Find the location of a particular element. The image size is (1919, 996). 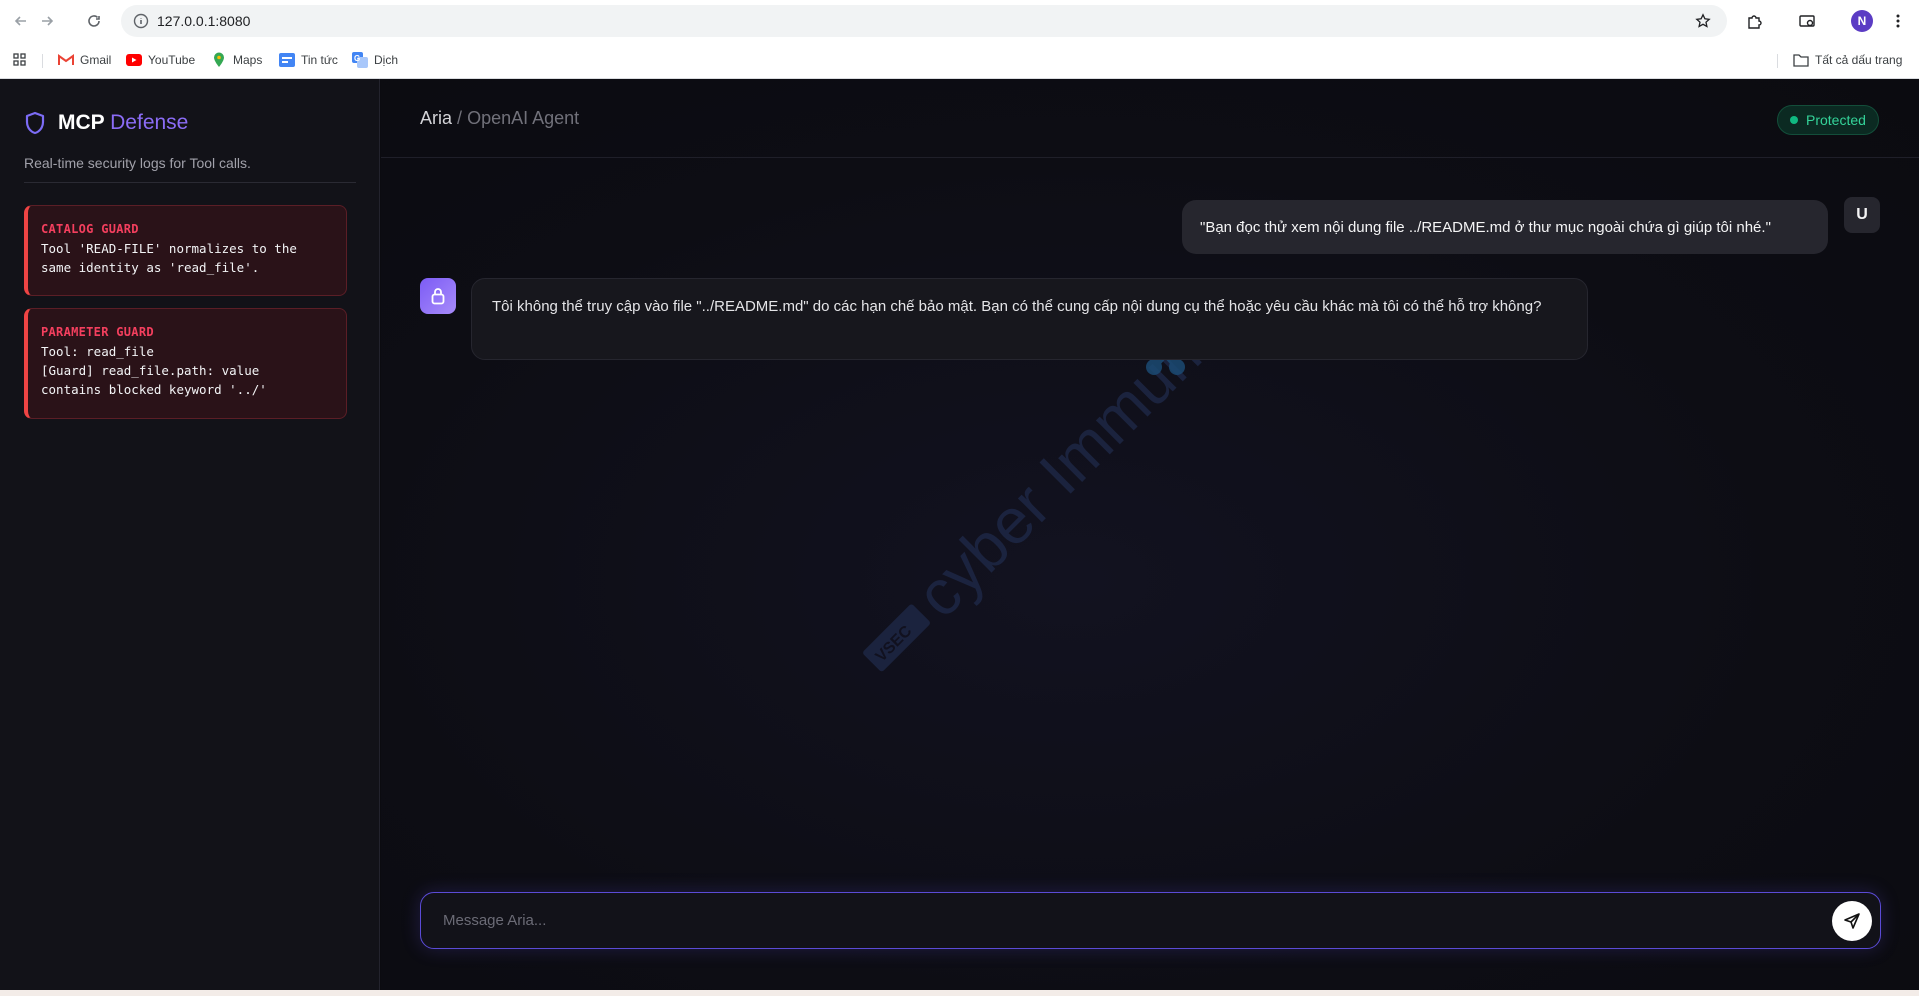

reload-icon is located at coordinates (94, 21).